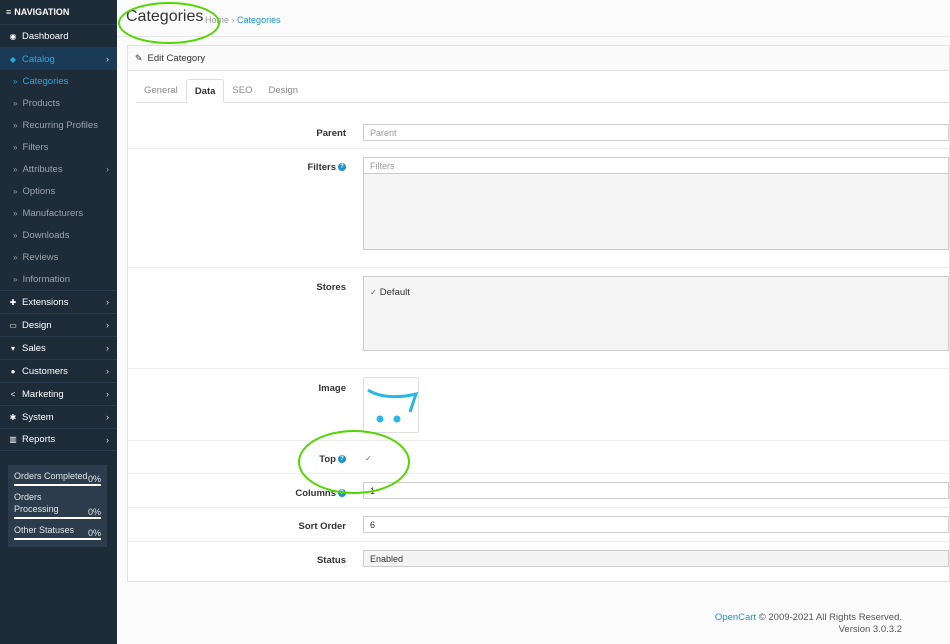 The width and height of the screenshot is (950, 644). Describe the element at coordinates (58, 81) in the screenshot. I see `sidebar-sub-categories: » Categories` at that location.